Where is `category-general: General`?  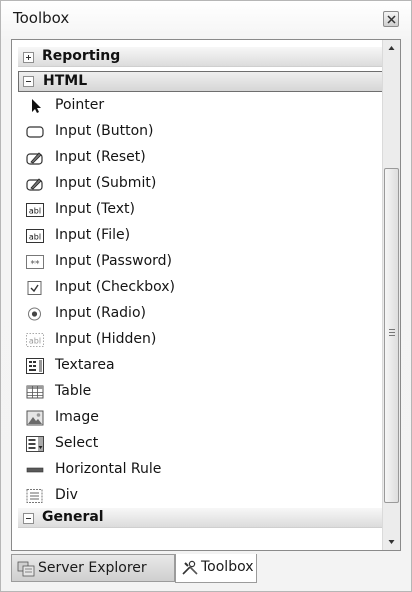 category-general: General is located at coordinates (200, 517).